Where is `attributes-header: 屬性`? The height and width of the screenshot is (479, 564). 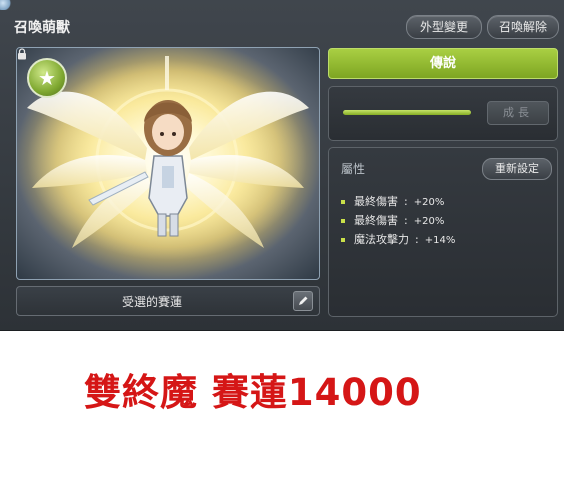
attributes-header: 屬性 is located at coordinates (353, 169).